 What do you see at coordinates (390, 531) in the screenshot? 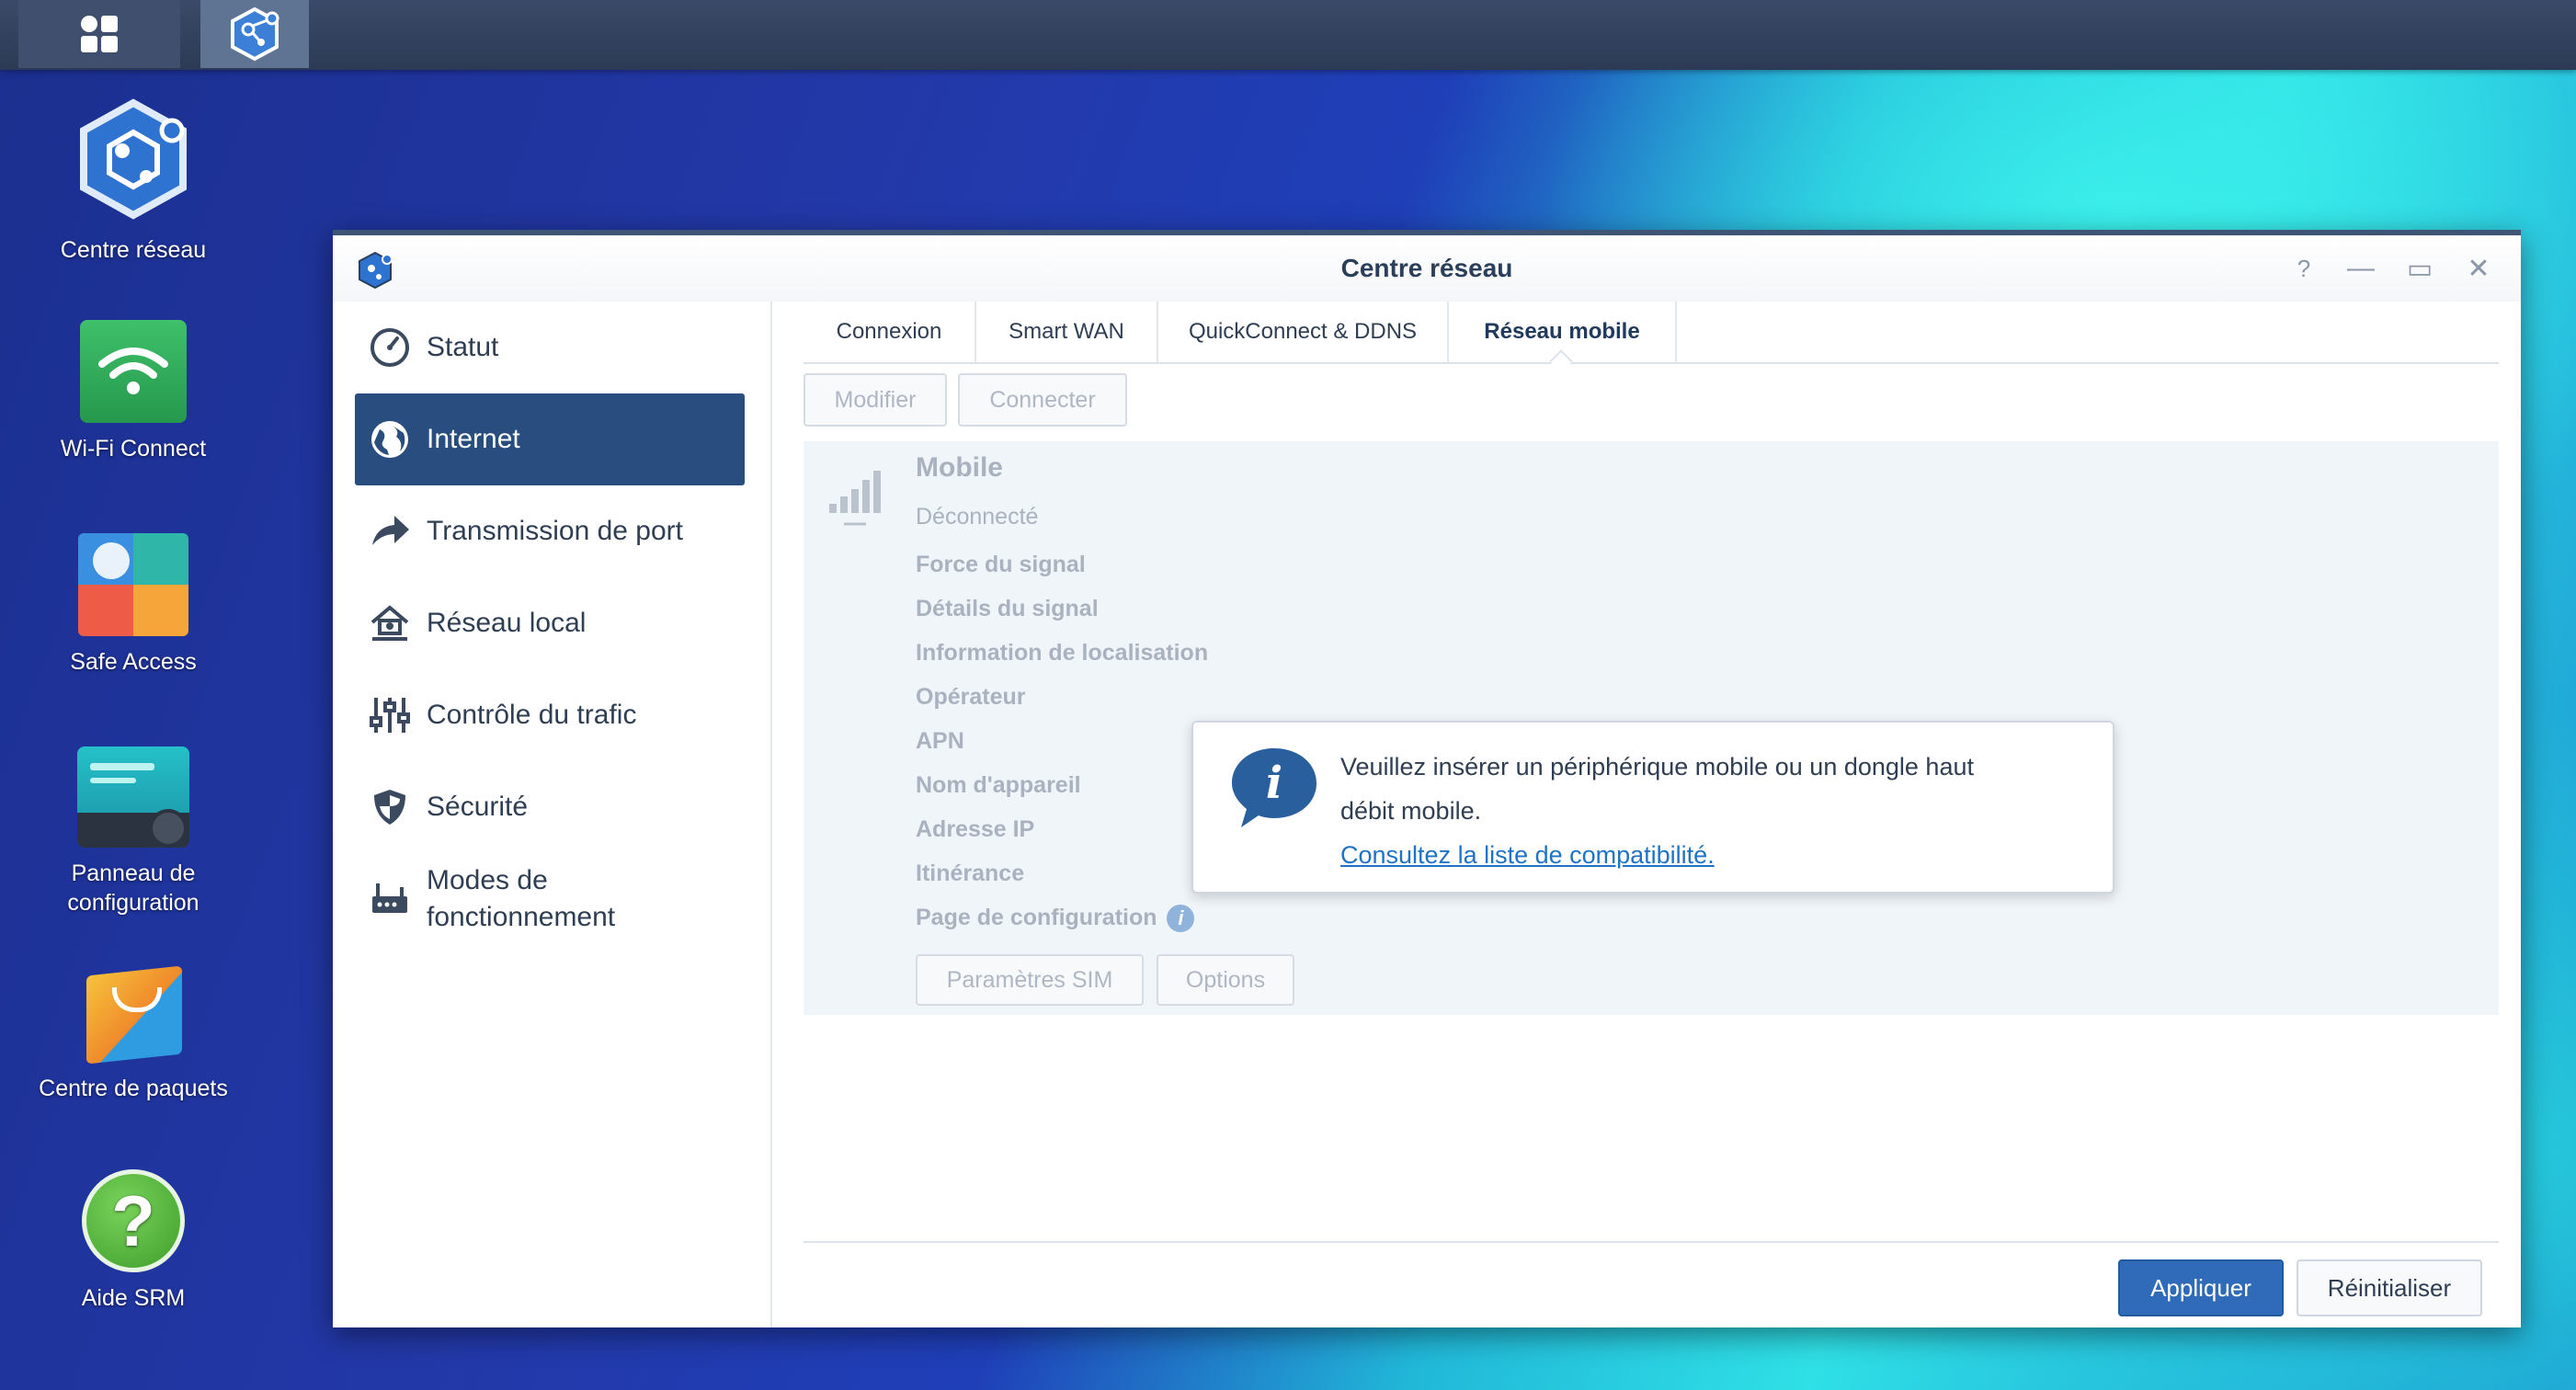
I see `forward-arrow-icon` at bounding box center [390, 531].